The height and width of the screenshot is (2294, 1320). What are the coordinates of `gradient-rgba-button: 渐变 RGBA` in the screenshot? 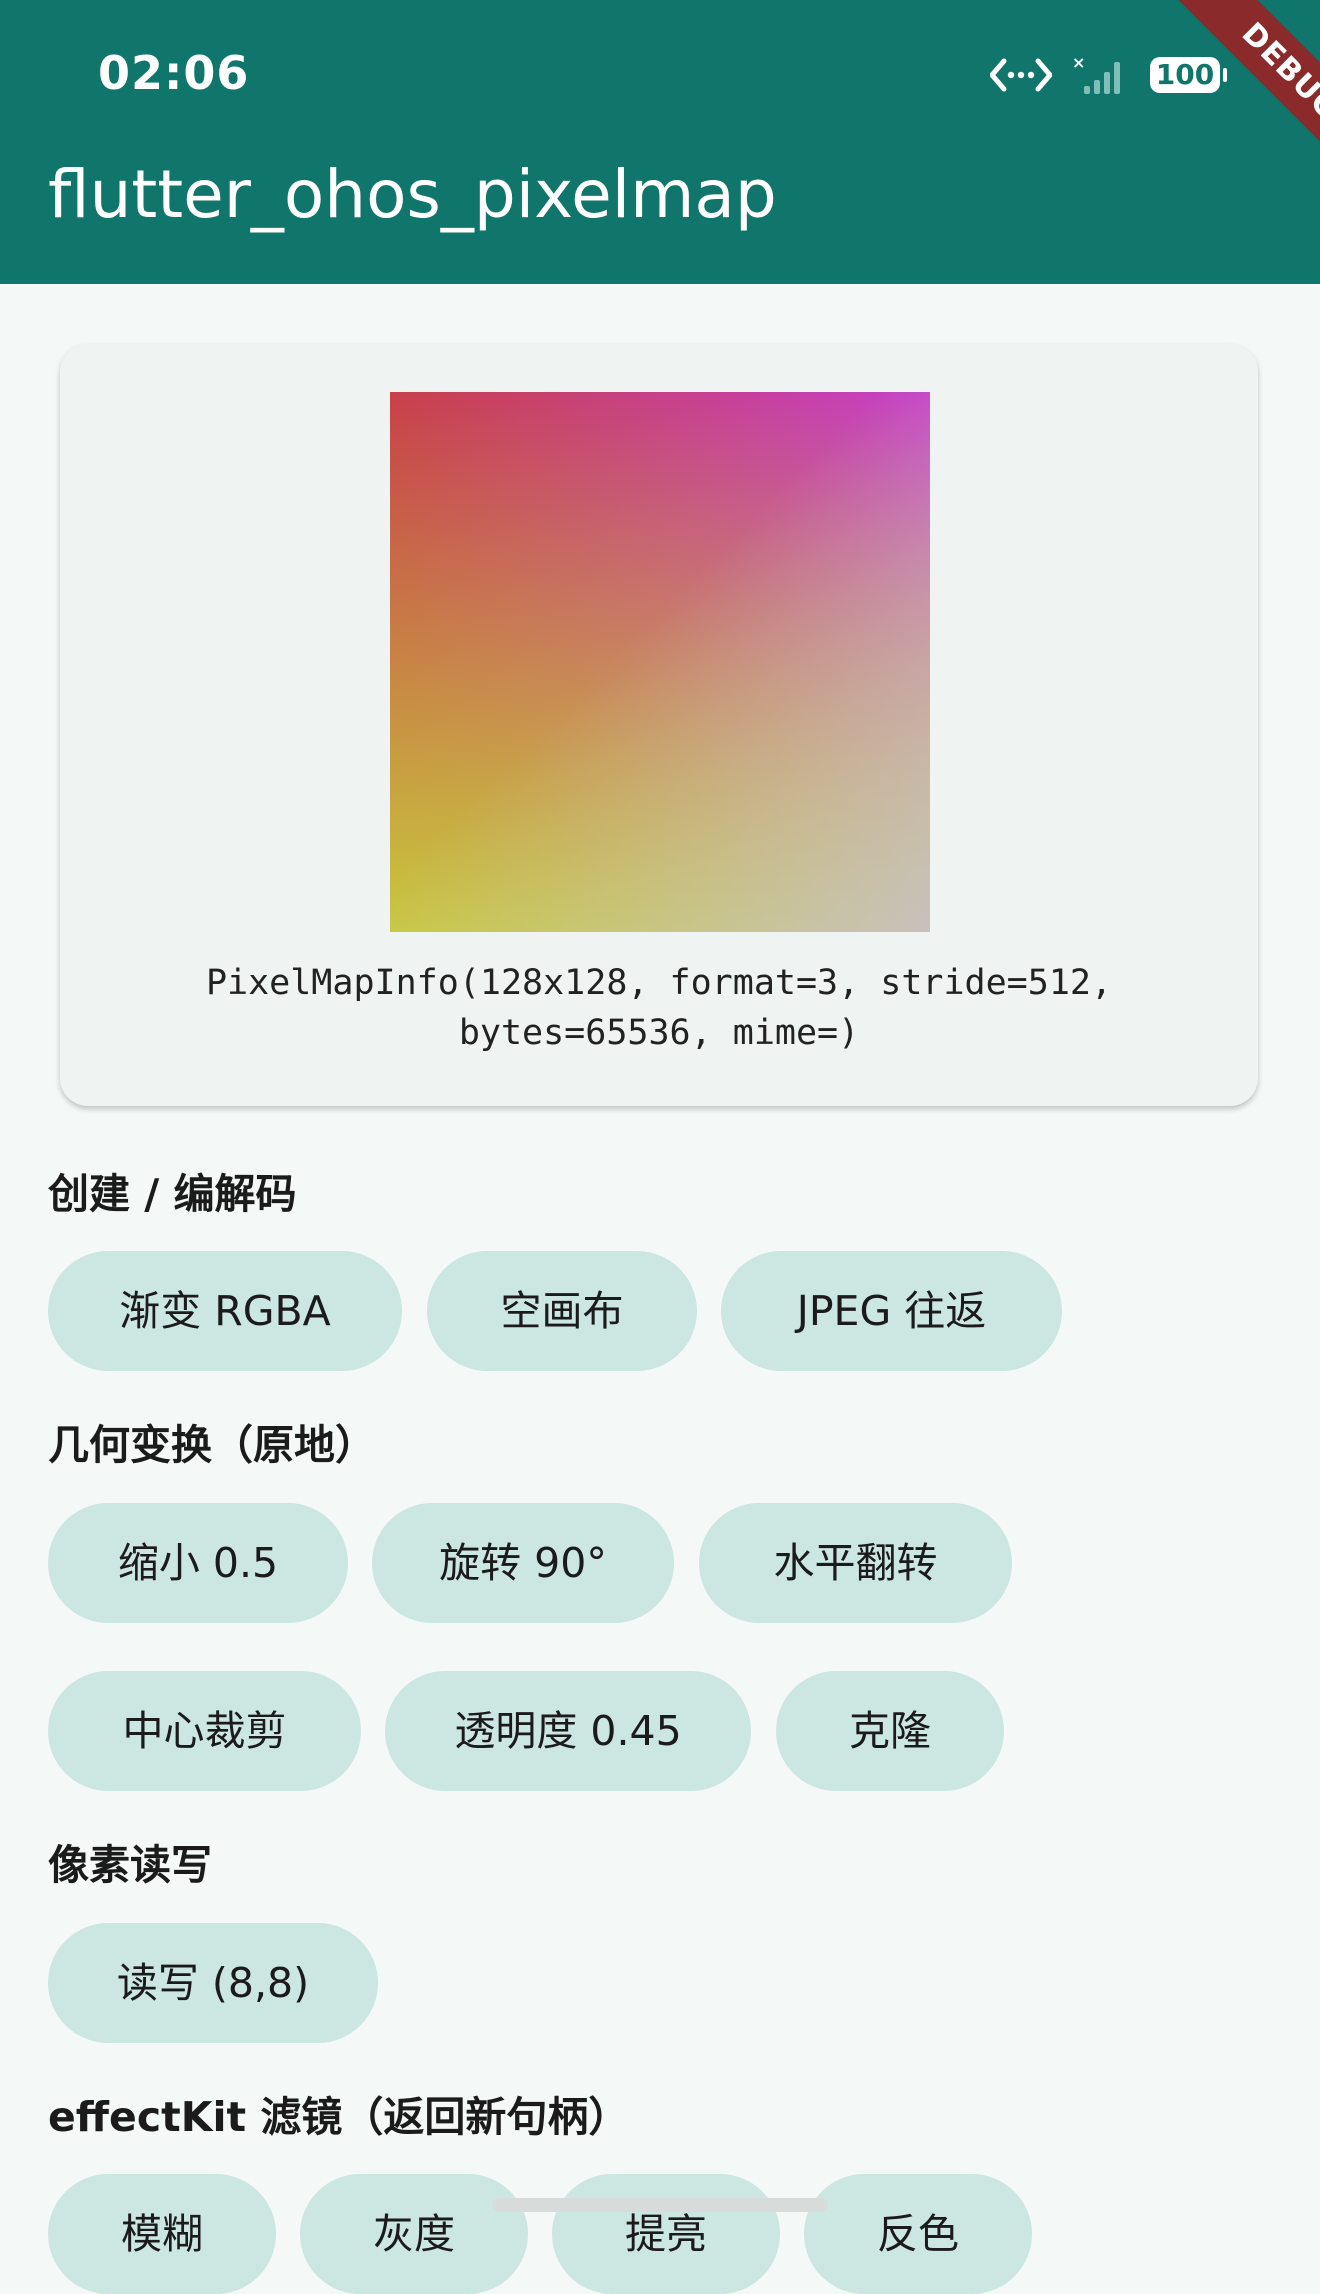 It's located at (225, 1311).